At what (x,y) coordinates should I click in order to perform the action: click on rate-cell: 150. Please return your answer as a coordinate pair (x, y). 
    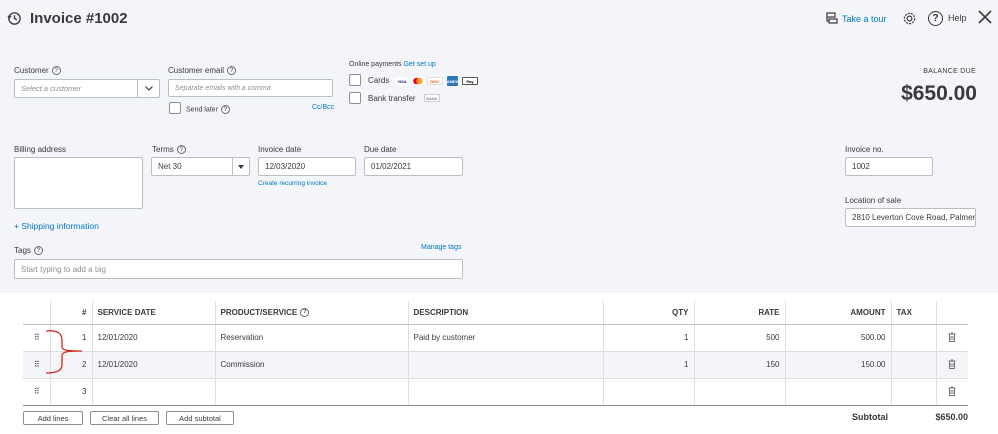
    Looking at the image, I should click on (739, 365).